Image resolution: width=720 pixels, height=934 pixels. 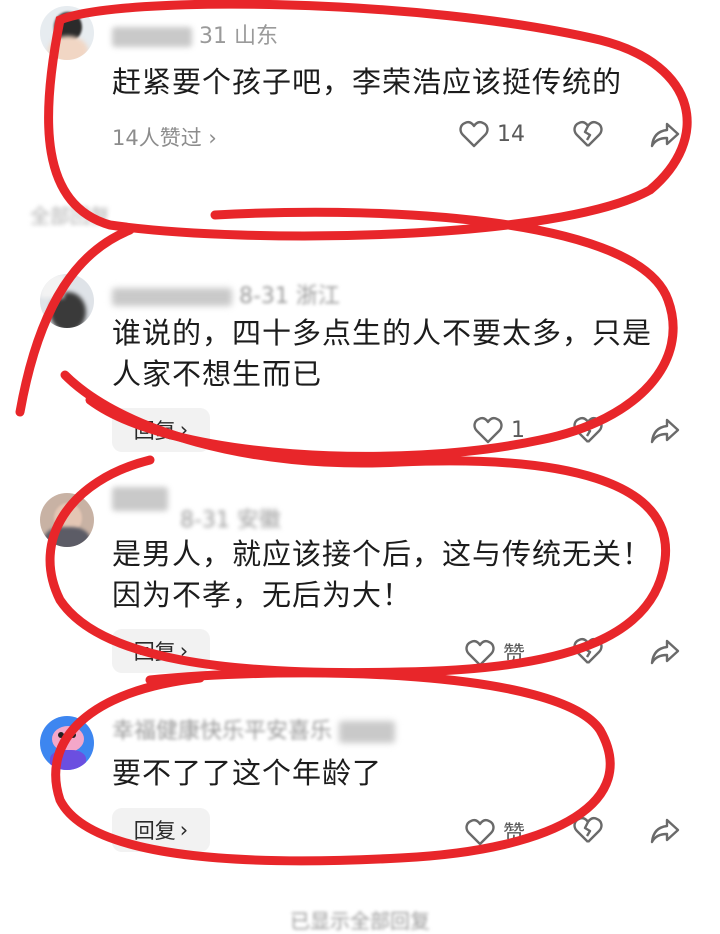 What do you see at coordinates (492, 134) in the screenshot?
I see `like-button: 14` at bounding box center [492, 134].